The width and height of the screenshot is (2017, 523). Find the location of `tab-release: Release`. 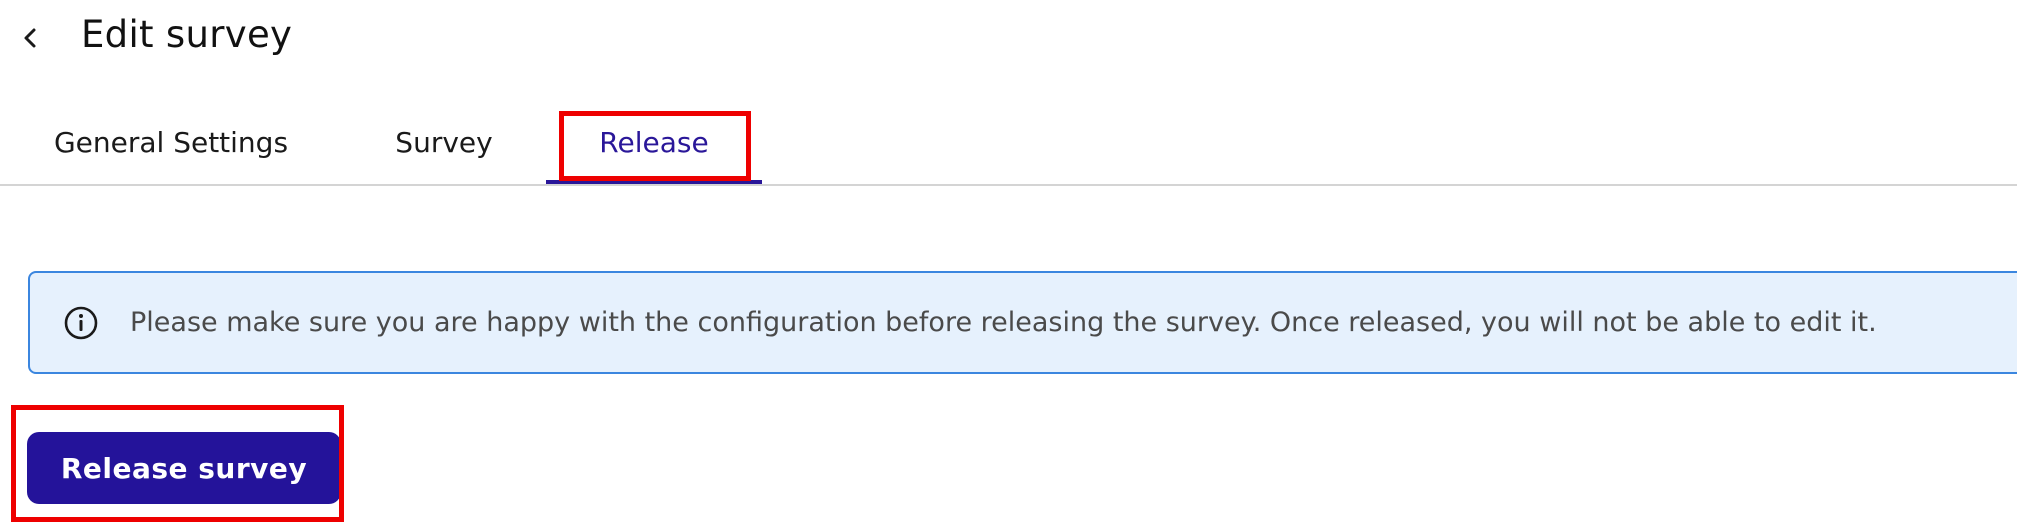

tab-release: Release is located at coordinates (654, 143).